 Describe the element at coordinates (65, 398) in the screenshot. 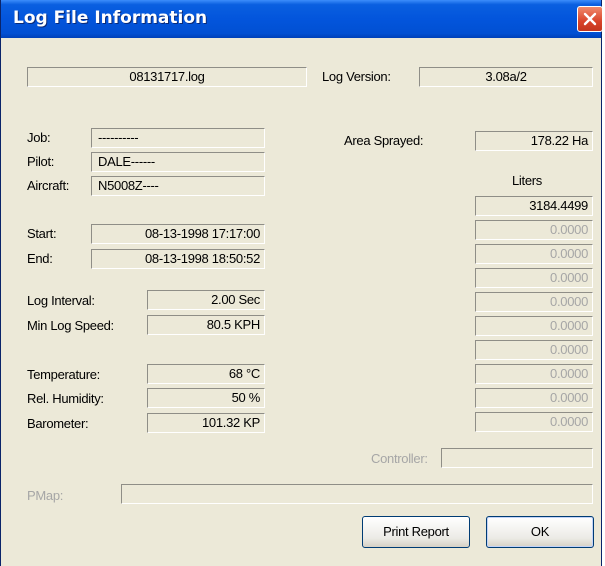

I see `humidity-label: Rel. Humidity:` at that location.